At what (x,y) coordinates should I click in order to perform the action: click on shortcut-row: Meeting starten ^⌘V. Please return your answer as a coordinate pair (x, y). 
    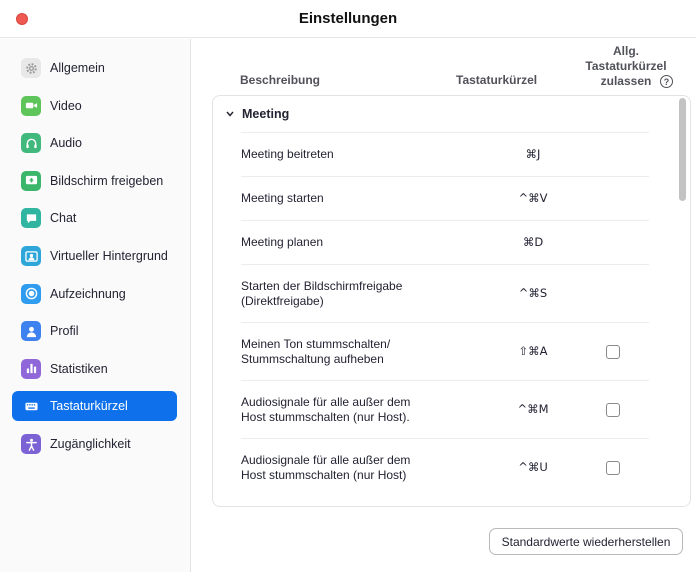
    Looking at the image, I should click on (445, 198).